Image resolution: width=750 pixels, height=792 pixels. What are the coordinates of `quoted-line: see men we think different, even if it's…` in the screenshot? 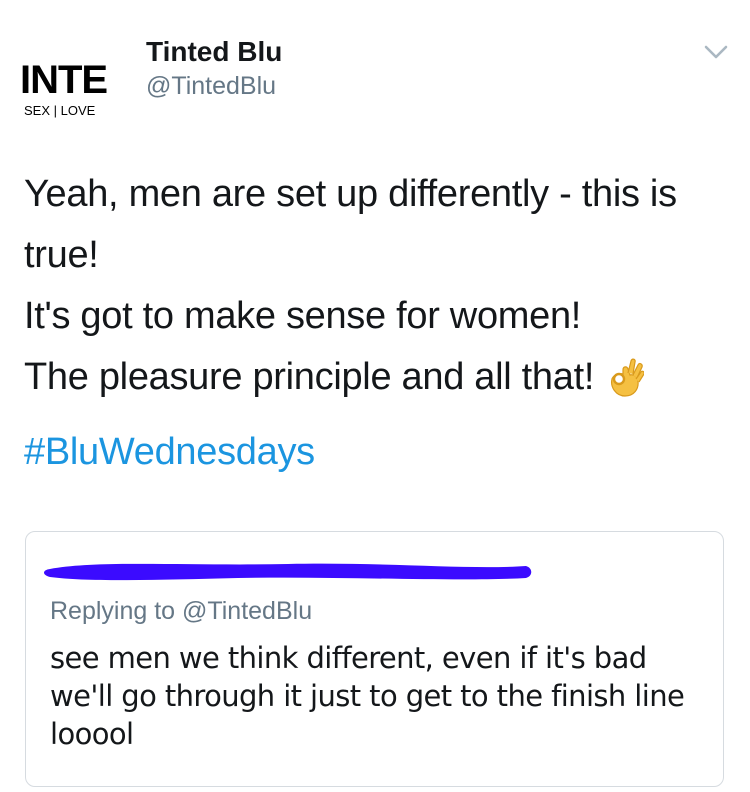 It's located at (348, 658).